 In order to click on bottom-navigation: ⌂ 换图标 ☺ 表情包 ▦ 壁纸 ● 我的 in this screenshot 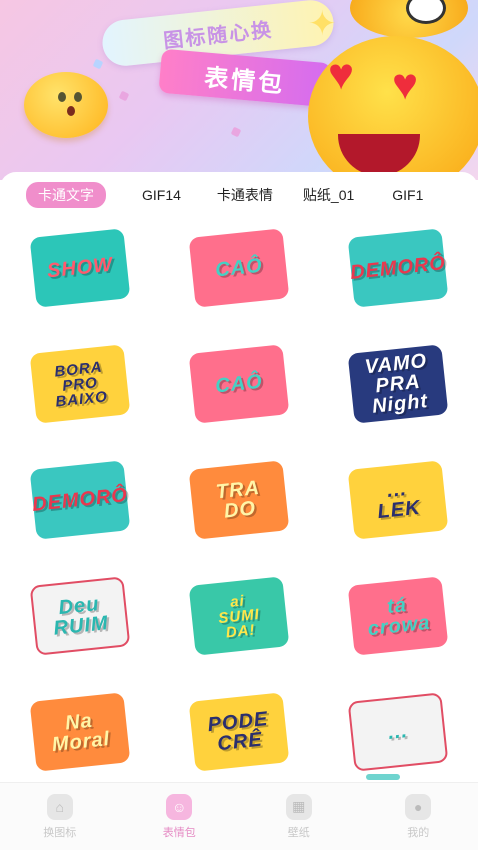, I will do `click(239, 816)`.